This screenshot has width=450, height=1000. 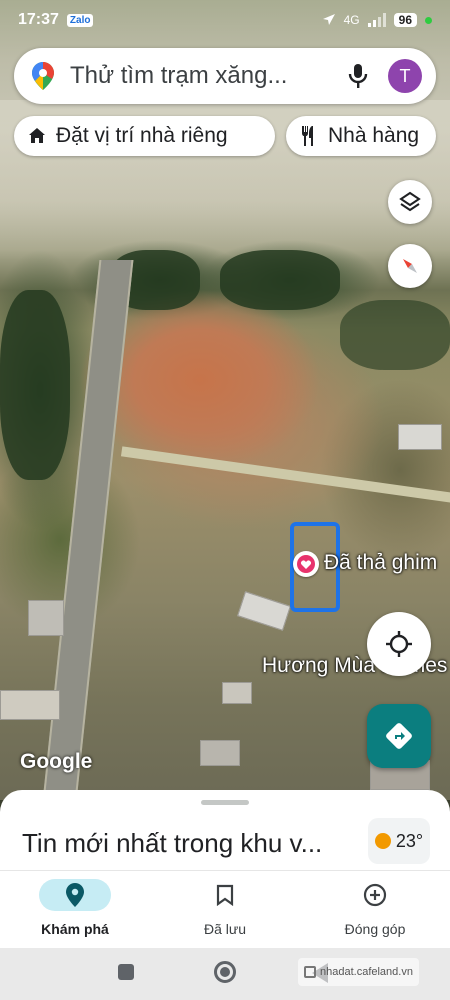 I want to click on my-location-button, so click(x=399, y=644).